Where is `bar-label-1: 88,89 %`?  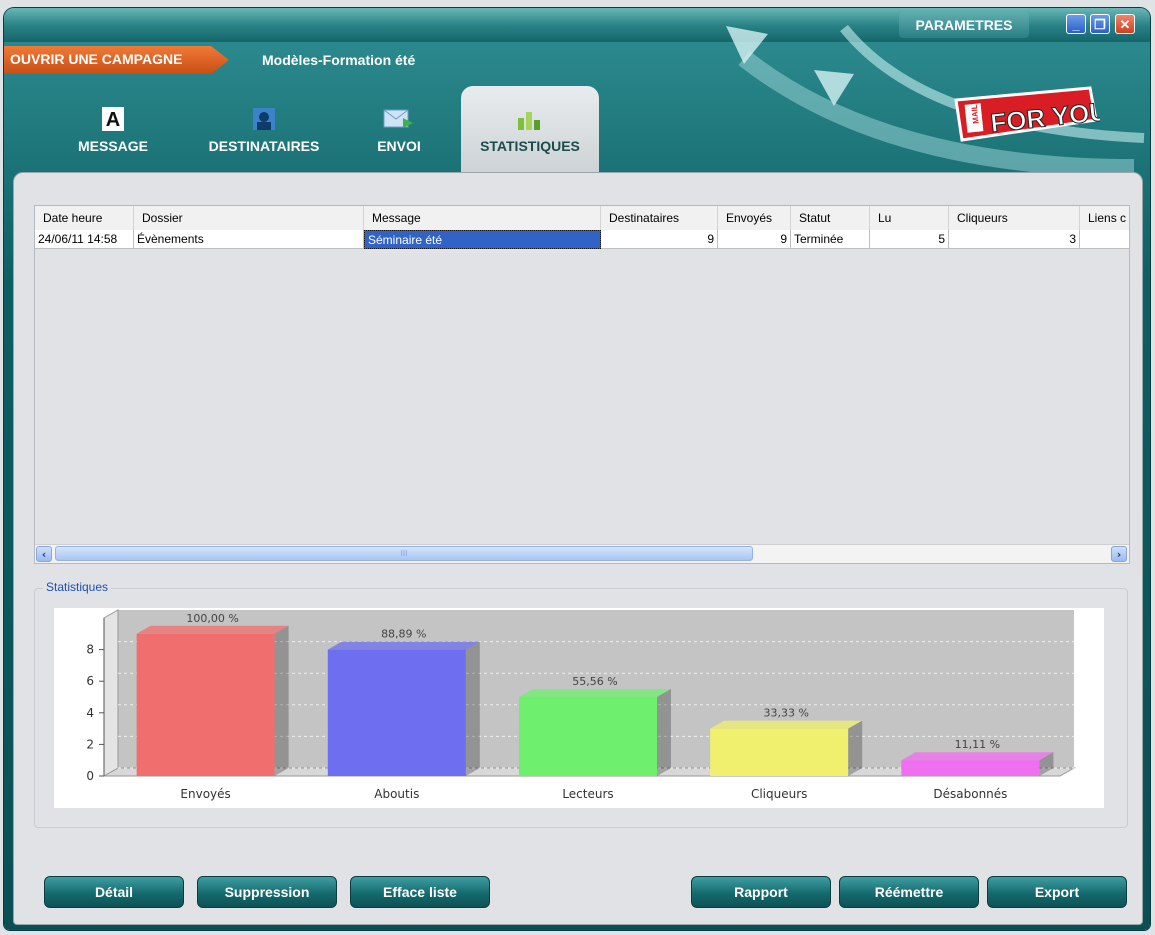 bar-label-1: 88,89 % is located at coordinates (403, 634).